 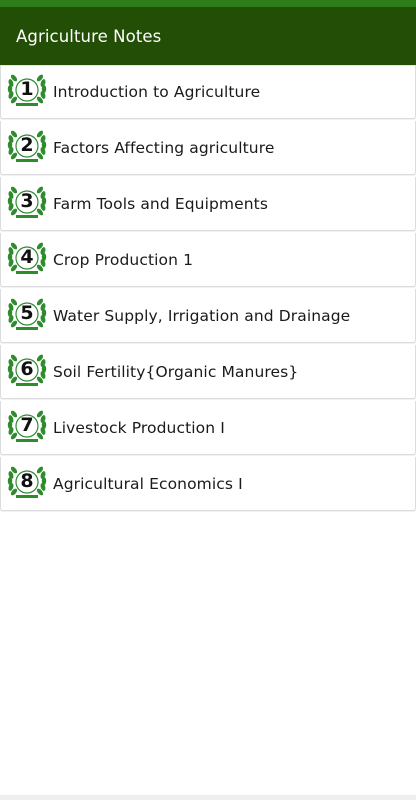 What do you see at coordinates (157, 92) in the screenshot?
I see `topic-label: Introduction to Agriculture` at bounding box center [157, 92].